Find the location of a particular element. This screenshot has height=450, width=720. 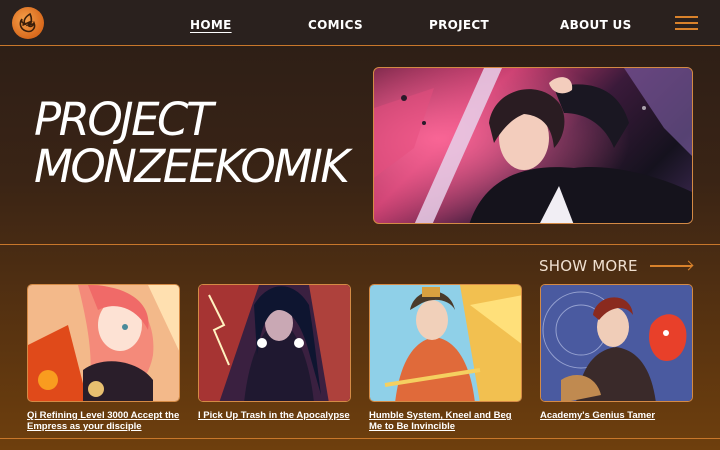

comic-card: Academy's Genius Tamer is located at coordinates (616, 352).